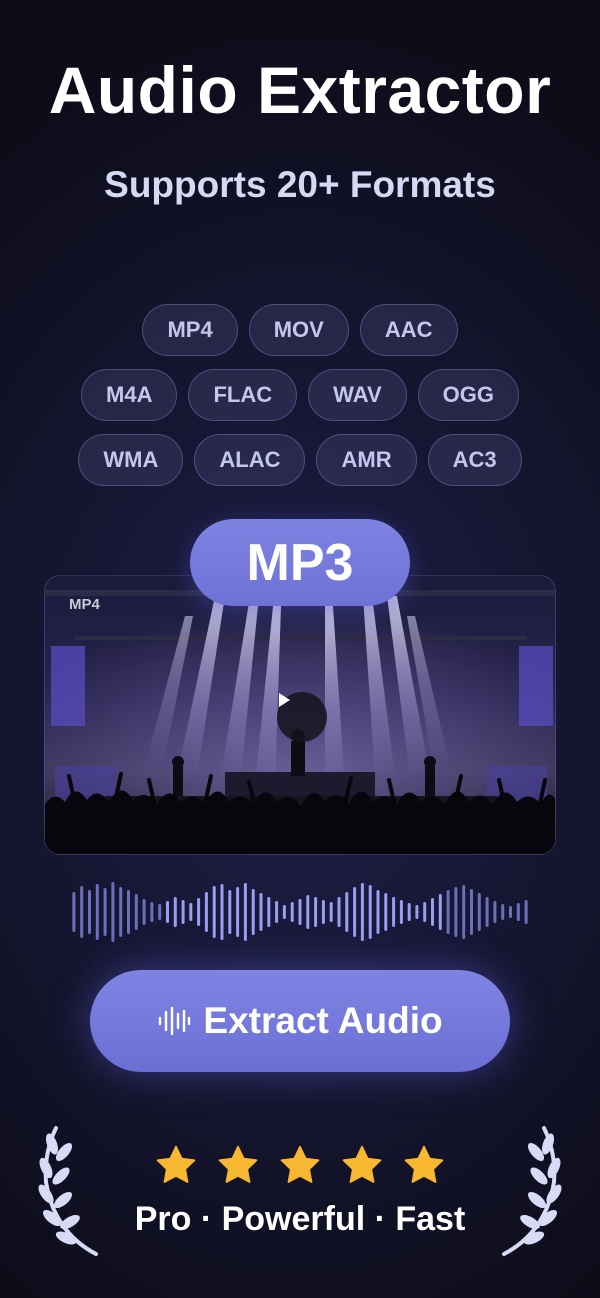 This screenshot has height=1298, width=600. I want to click on format-chip-ogg: OGG, so click(468, 395).